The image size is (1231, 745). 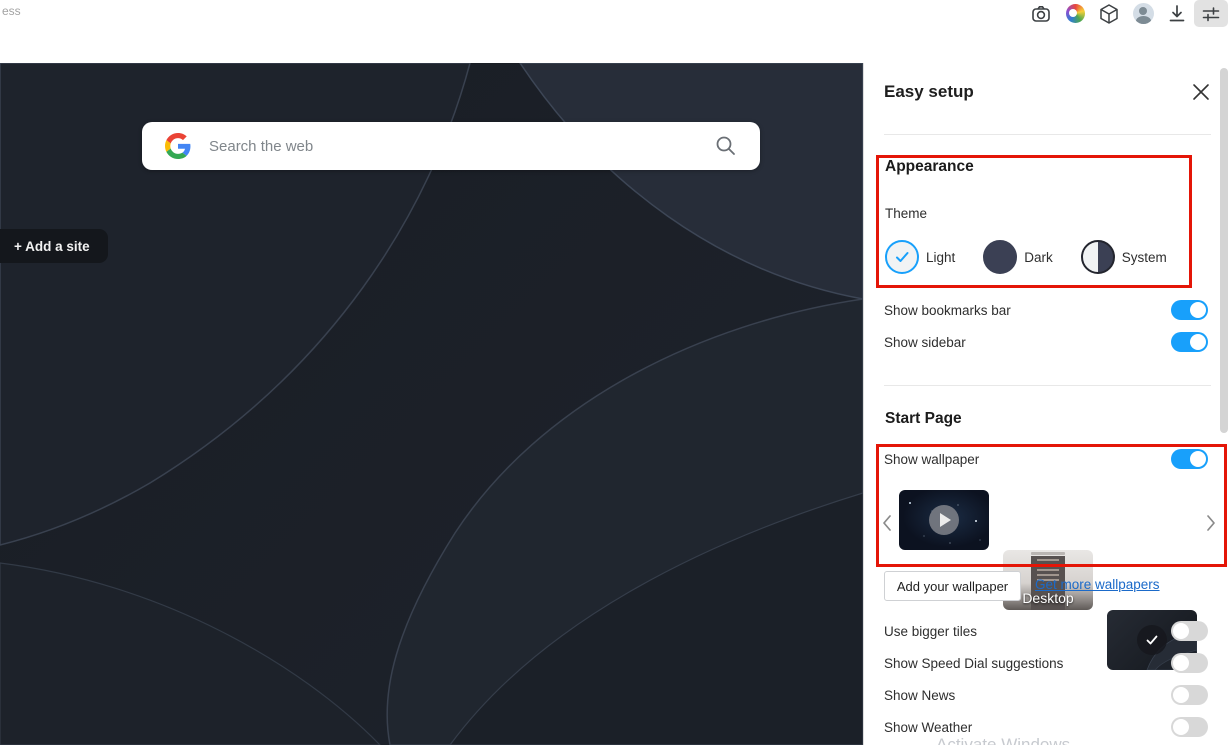 What do you see at coordinates (928, 727) in the screenshot?
I see `show-weather-label: Show Weather` at bounding box center [928, 727].